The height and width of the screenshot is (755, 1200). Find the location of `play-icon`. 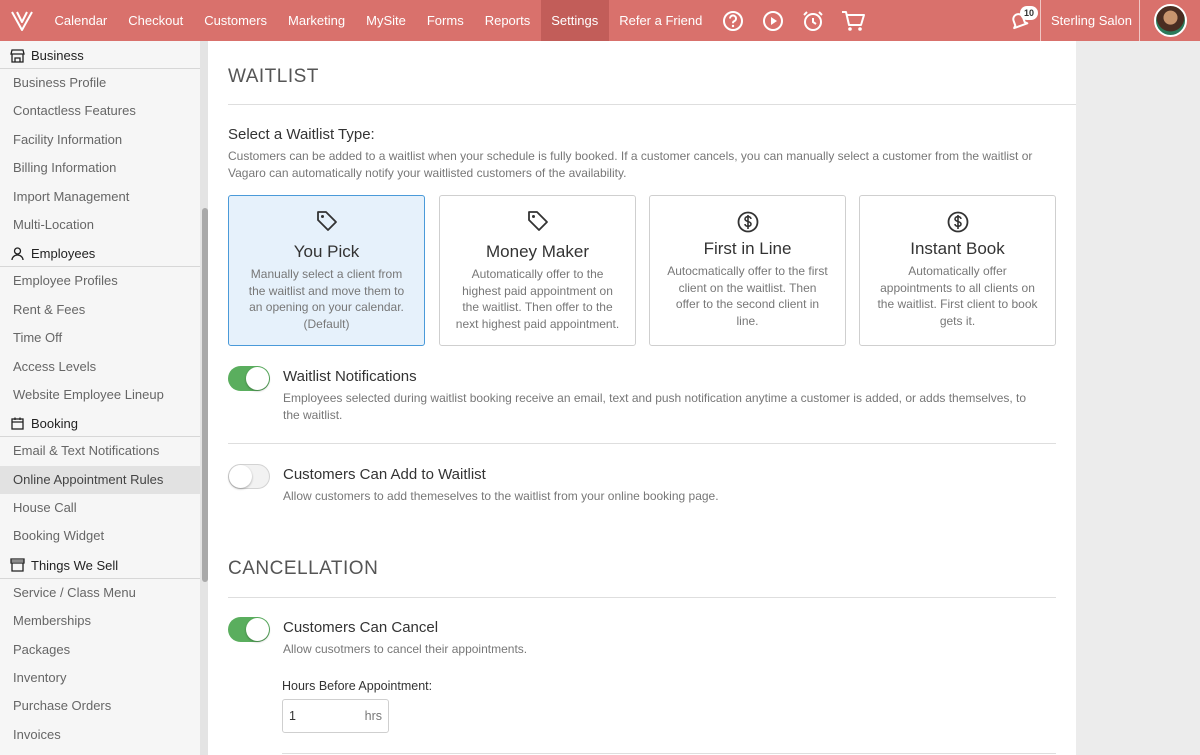

play-icon is located at coordinates (773, 20).